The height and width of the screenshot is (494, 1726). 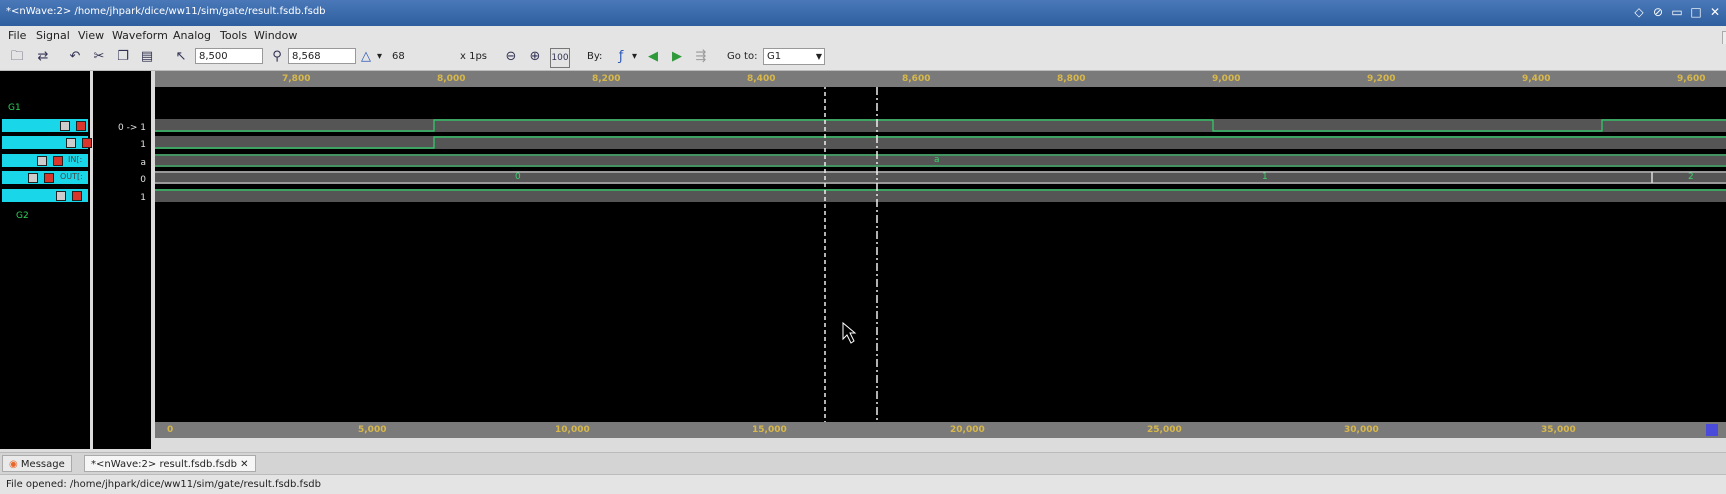 I want to click on ruler-tick-label: 8,600, so click(x=916, y=79).